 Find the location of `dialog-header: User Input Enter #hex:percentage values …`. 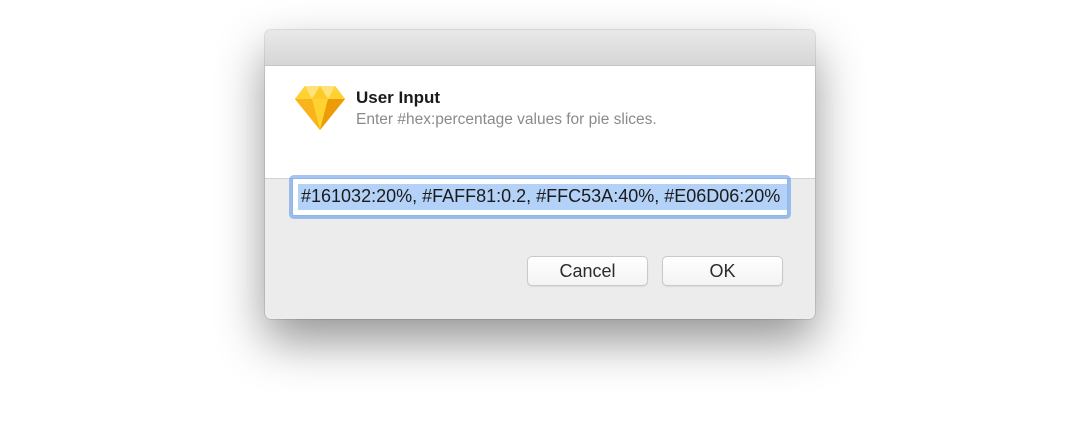

dialog-header: User Input Enter #hex:percentage values … is located at coordinates (540, 122).